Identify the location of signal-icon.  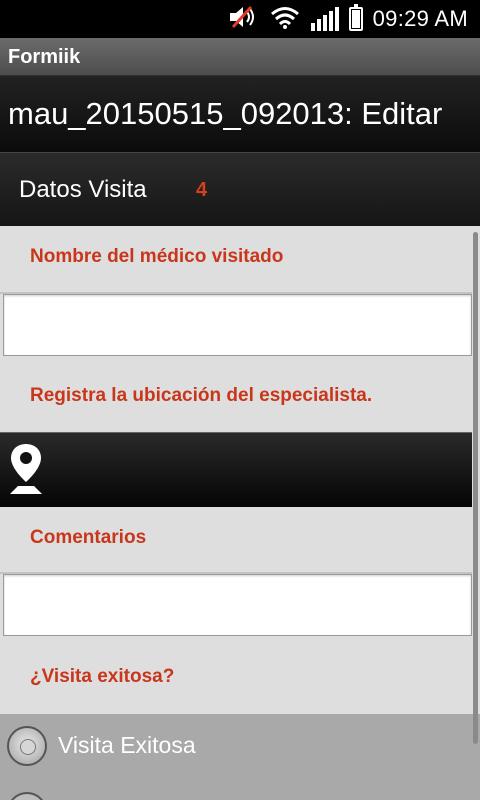
(324, 19).